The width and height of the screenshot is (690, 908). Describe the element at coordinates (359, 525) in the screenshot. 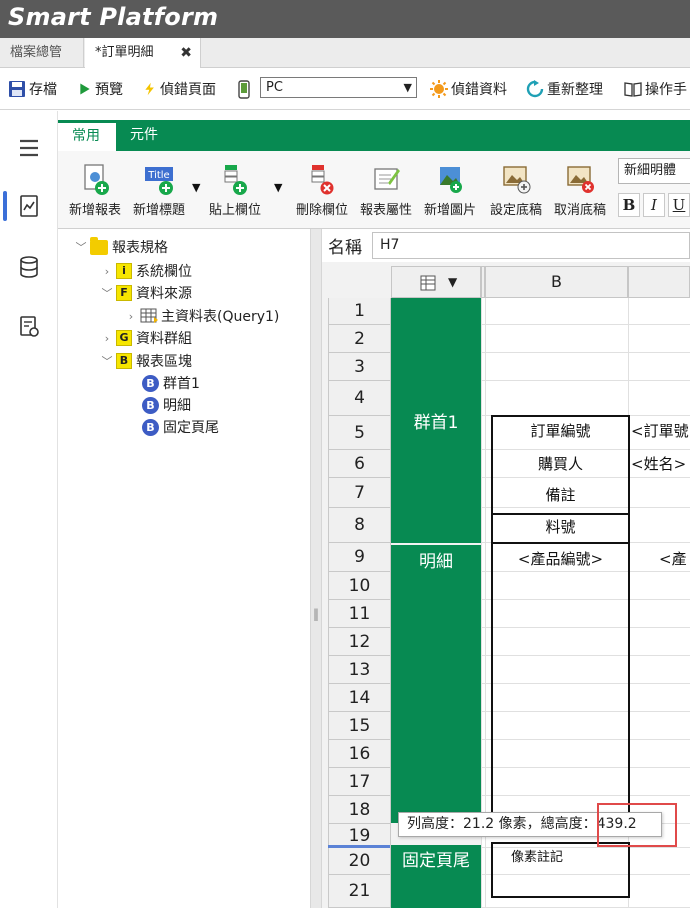

I see `row-header: 8` at that location.